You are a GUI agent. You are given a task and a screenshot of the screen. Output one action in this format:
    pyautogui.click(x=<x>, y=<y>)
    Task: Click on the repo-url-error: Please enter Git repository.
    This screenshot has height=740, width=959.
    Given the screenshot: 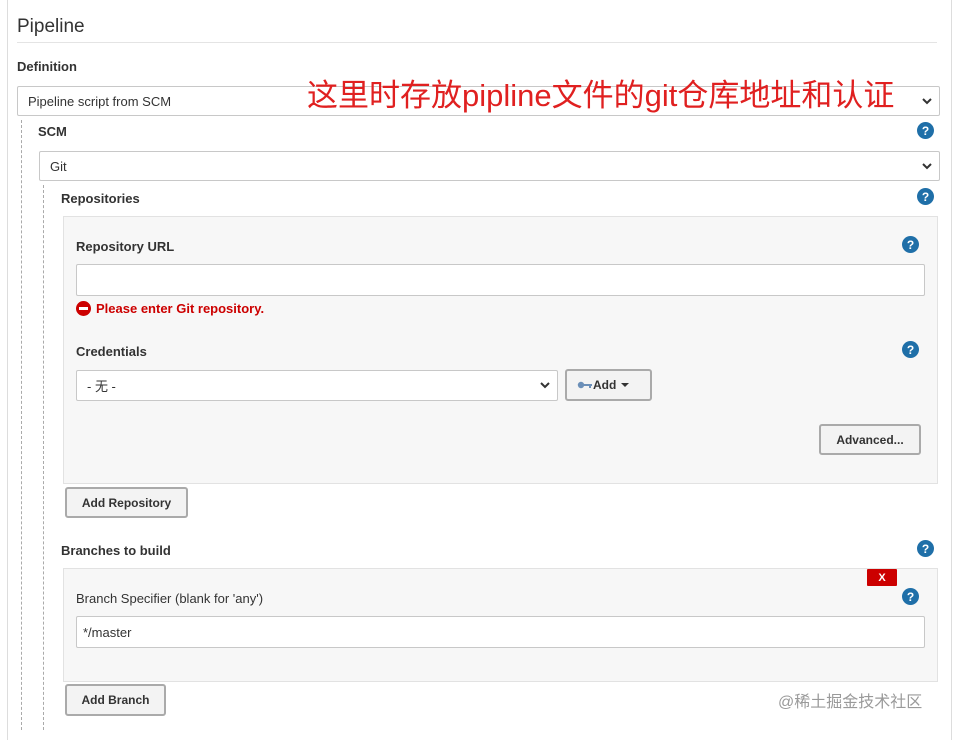 What is the action you would take?
    pyautogui.click(x=170, y=308)
    